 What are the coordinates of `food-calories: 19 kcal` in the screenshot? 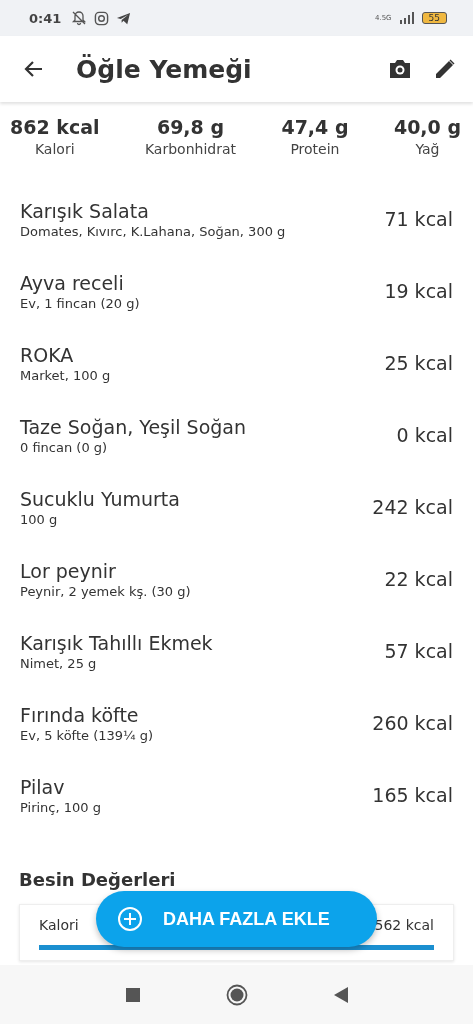 It's located at (418, 291).